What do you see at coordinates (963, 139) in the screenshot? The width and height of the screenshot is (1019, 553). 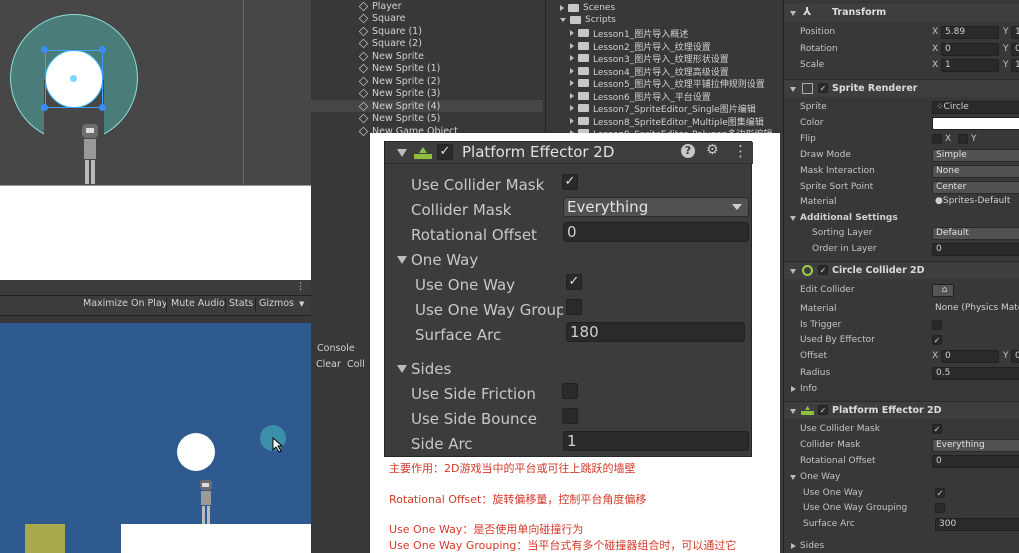 I see `flip-y-checkbox` at bounding box center [963, 139].